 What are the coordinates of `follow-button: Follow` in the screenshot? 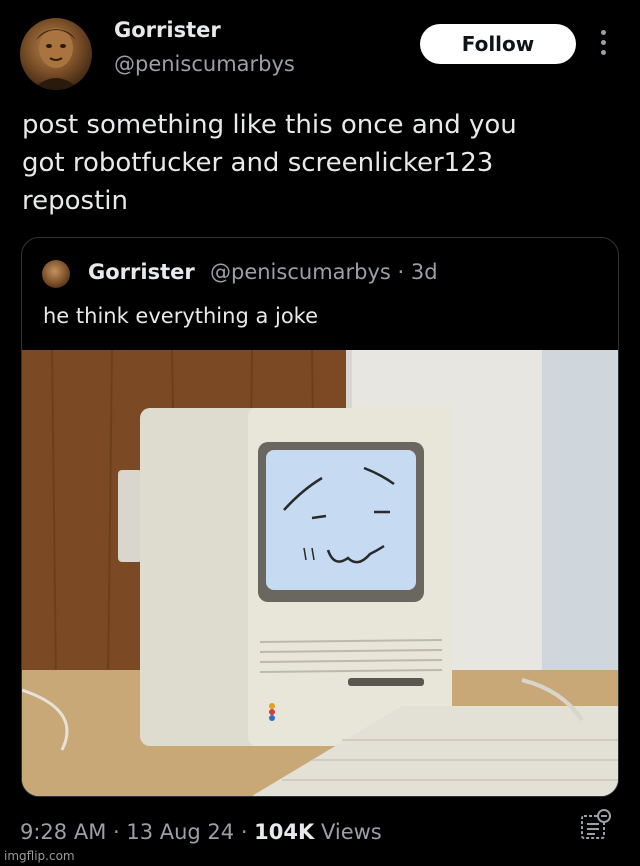 It's located at (498, 44).